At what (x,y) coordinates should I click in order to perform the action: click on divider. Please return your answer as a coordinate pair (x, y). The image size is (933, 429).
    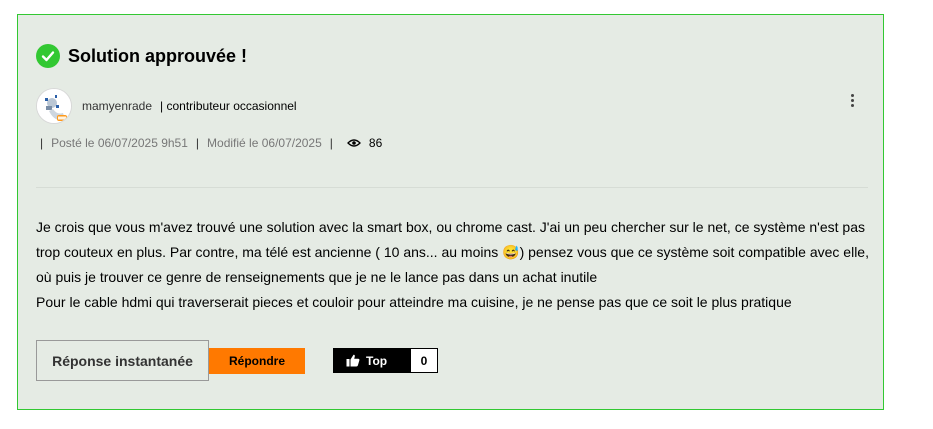
    Looking at the image, I should click on (452, 187).